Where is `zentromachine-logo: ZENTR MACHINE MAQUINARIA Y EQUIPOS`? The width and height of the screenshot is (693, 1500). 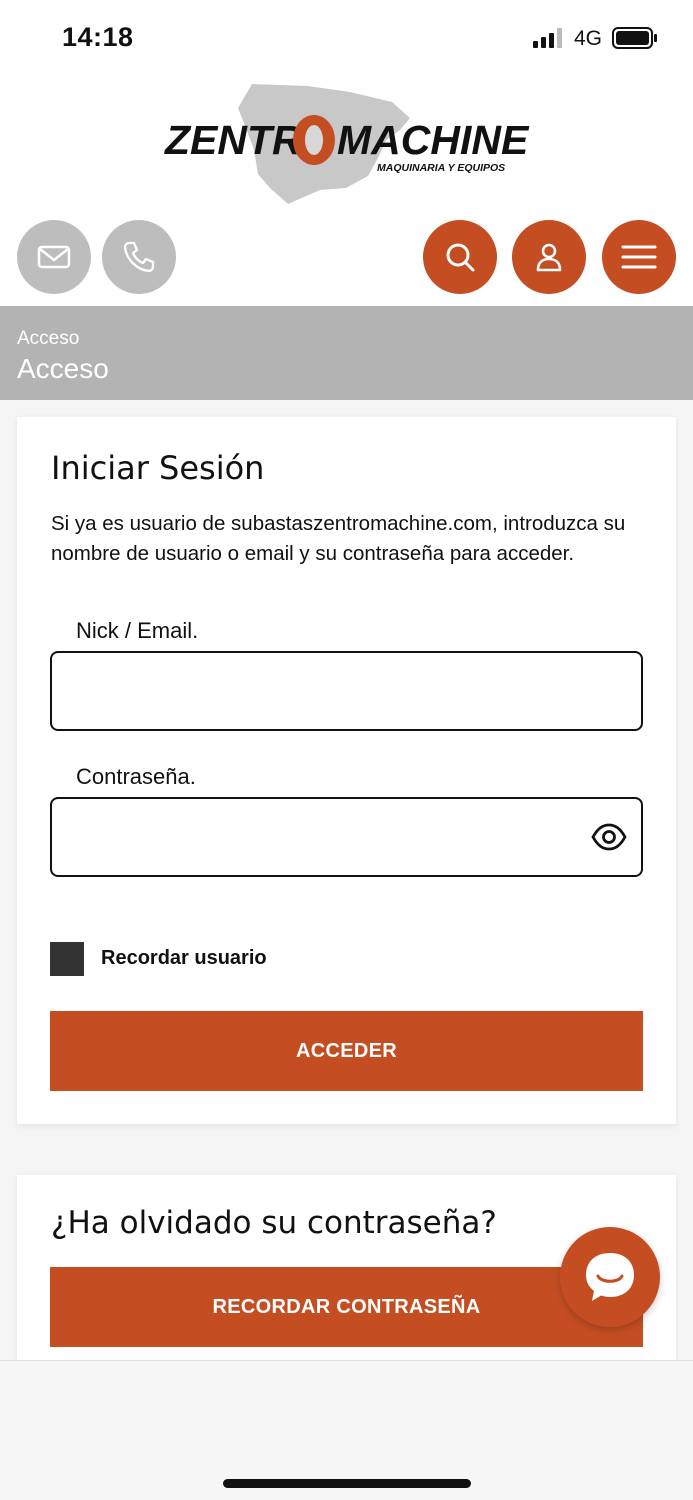
zentromachine-logo: ZENTR MACHINE MAQUINARIA Y EQUIPOS is located at coordinates (345, 143).